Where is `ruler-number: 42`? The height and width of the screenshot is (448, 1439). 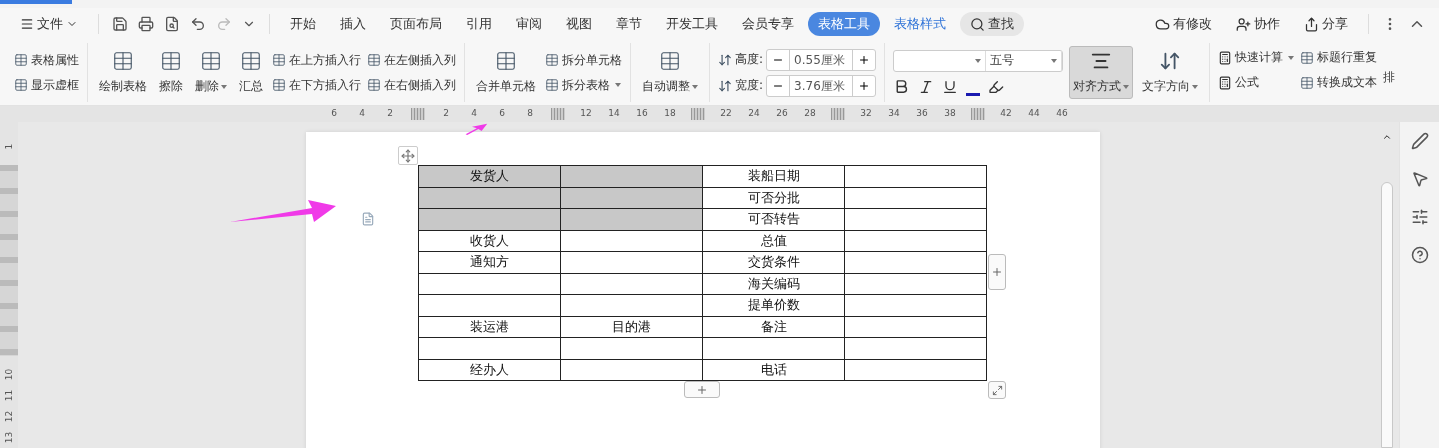 ruler-number: 42 is located at coordinates (1006, 114).